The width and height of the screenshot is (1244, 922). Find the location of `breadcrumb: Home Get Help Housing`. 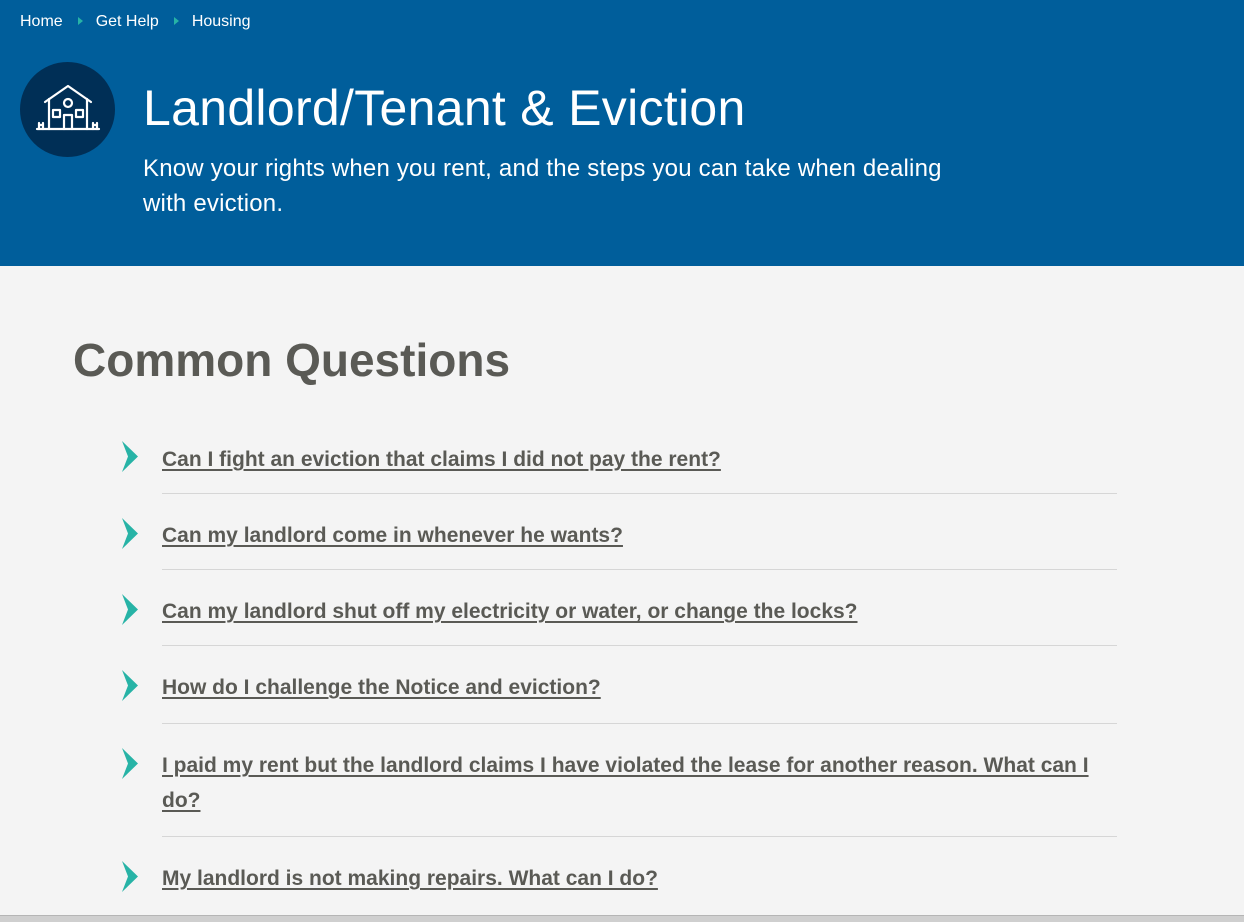

breadcrumb: Home Get Help Housing is located at coordinates (135, 22).